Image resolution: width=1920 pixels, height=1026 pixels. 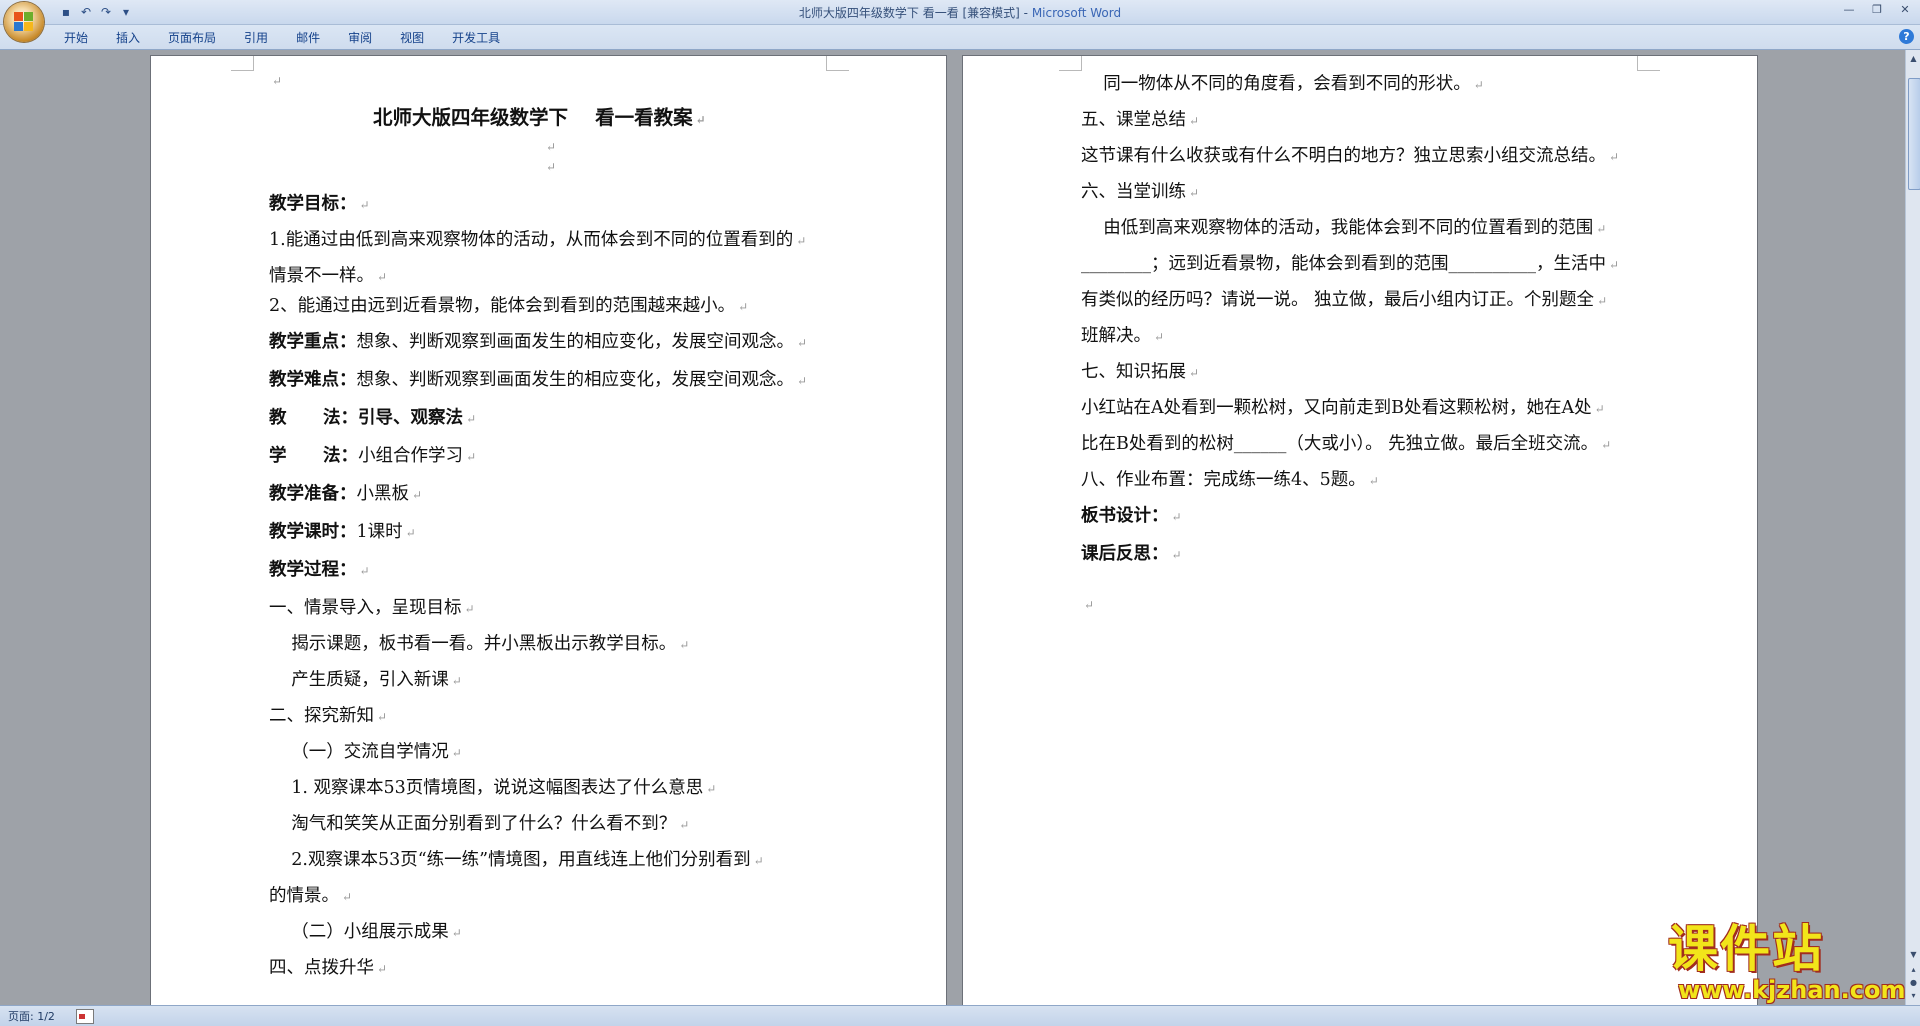 What do you see at coordinates (308, 38) in the screenshot?
I see `tab-mailings: 邮件` at bounding box center [308, 38].